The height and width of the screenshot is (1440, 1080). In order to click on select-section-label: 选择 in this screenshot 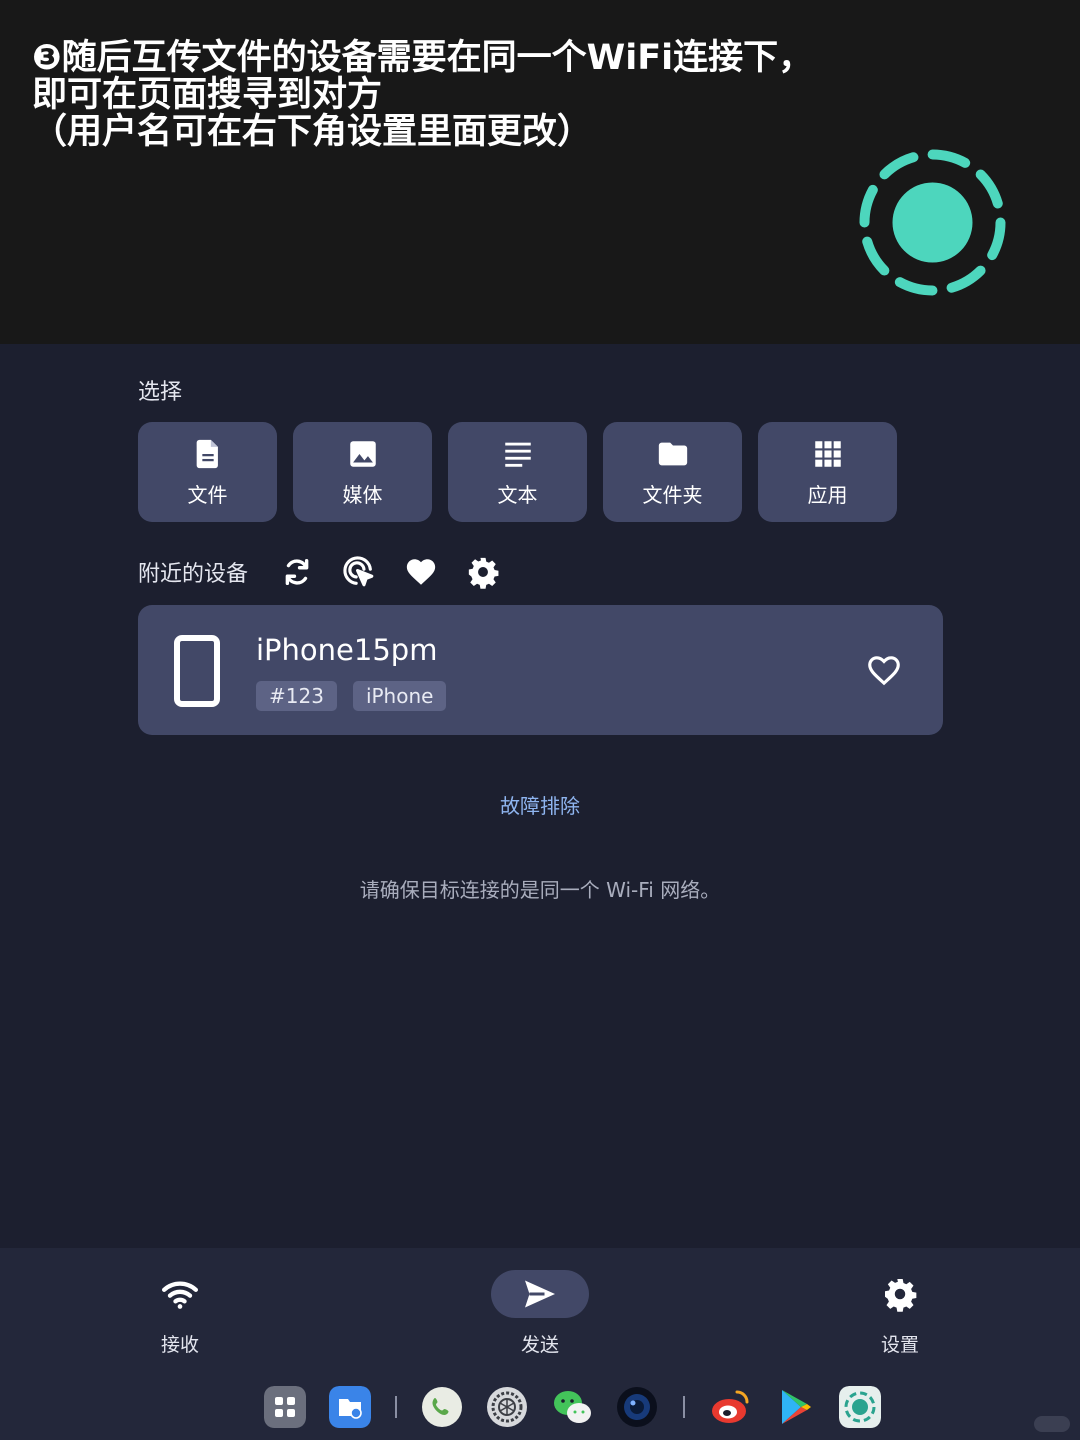, I will do `click(160, 392)`.